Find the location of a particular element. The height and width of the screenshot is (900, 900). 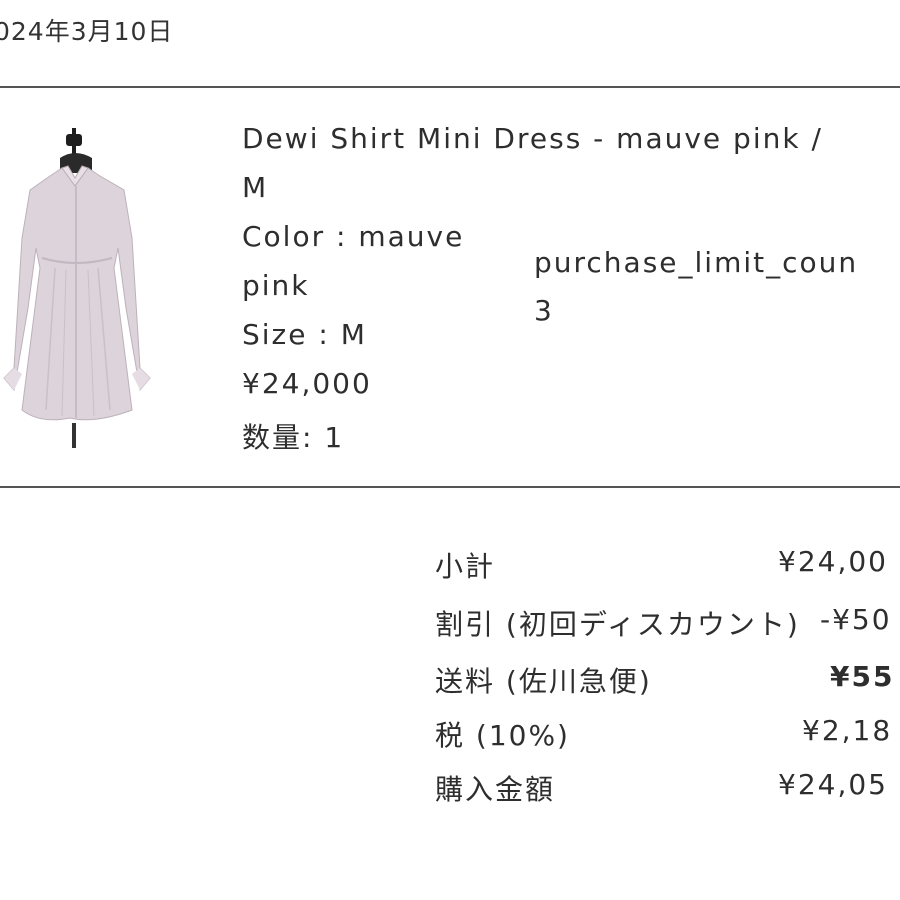

purchase-limit-label: purchase_limit_coun is located at coordinates (696, 262).